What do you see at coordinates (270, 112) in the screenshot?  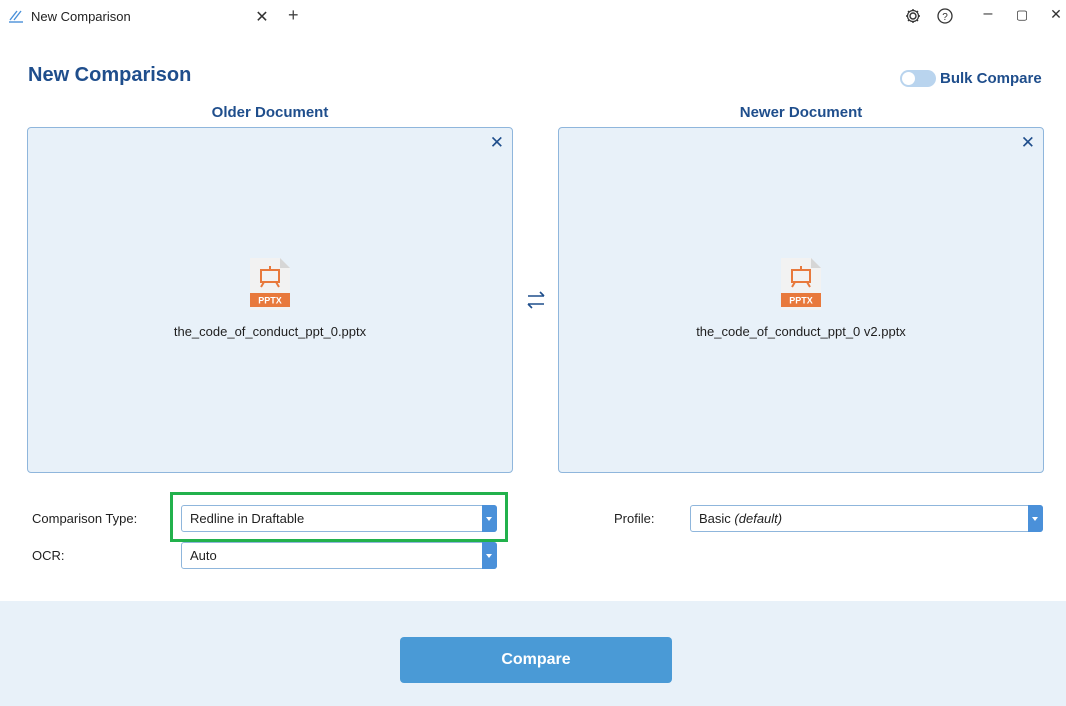 I see `older-document-header: Older Document` at bounding box center [270, 112].